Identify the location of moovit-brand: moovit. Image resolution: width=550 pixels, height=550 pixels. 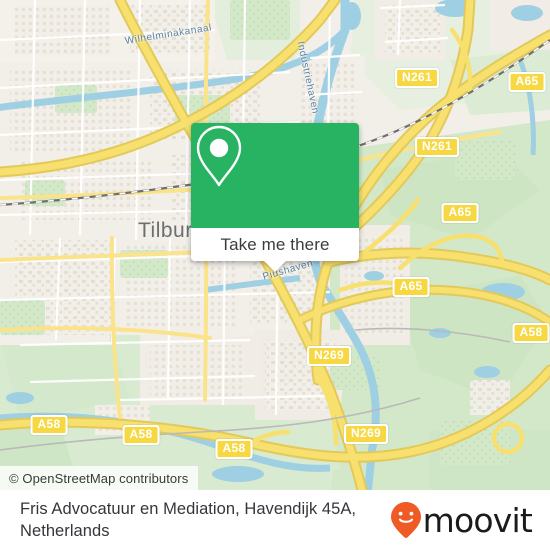
(461, 520).